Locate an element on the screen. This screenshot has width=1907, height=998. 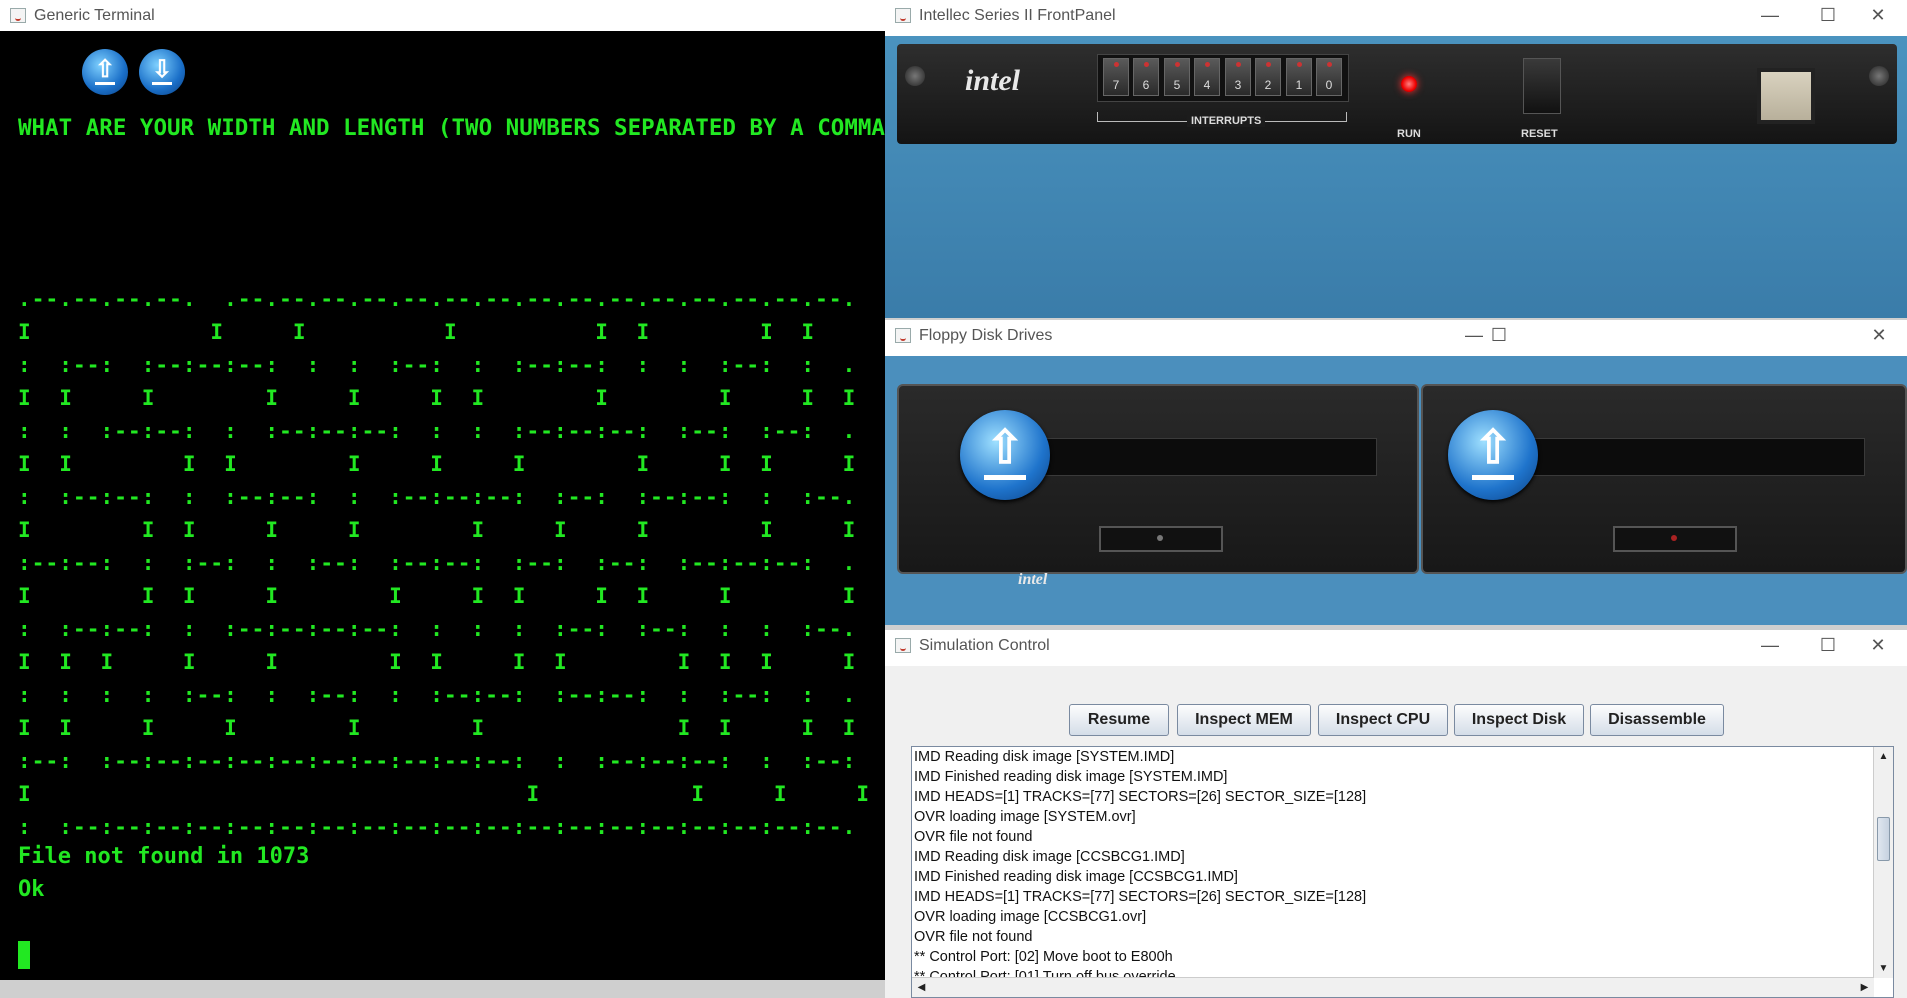
inspect-cpu-button: Inspect CPU is located at coordinates (1383, 720).